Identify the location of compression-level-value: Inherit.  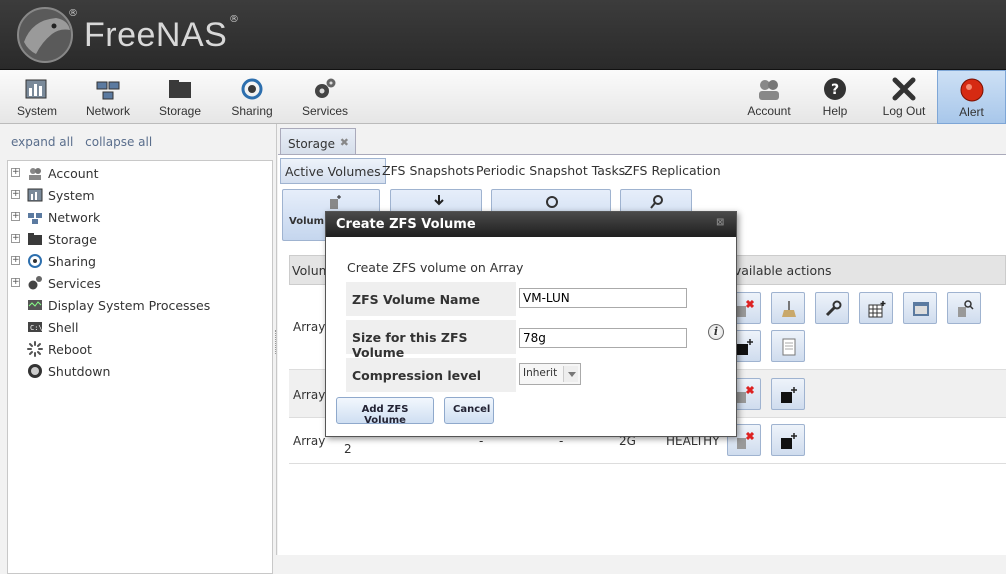
(540, 373).